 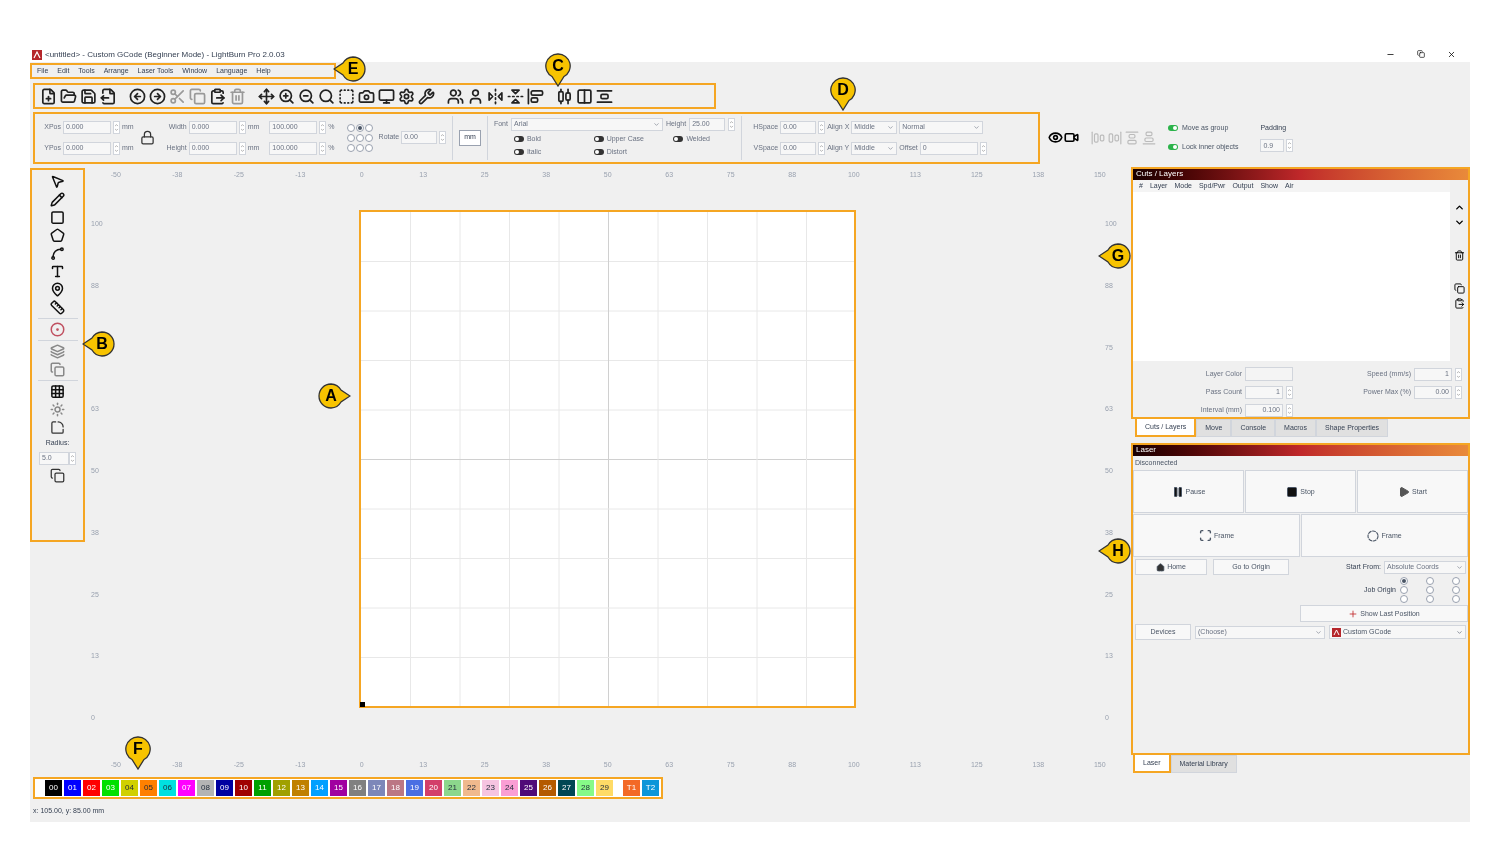 I want to click on search-icon, so click(x=326, y=96).